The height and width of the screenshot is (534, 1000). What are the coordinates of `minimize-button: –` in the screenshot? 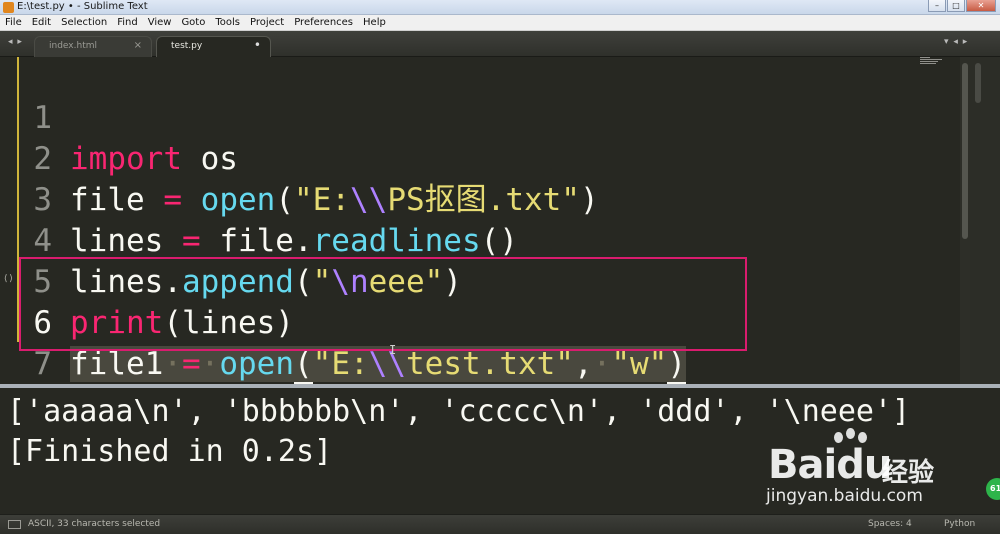 It's located at (937, 6).